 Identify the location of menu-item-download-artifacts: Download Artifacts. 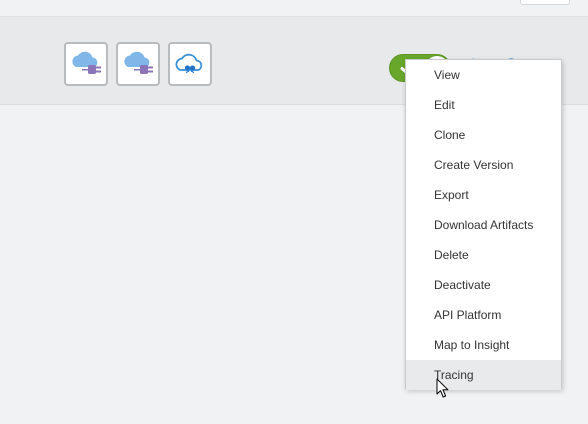
(483, 225).